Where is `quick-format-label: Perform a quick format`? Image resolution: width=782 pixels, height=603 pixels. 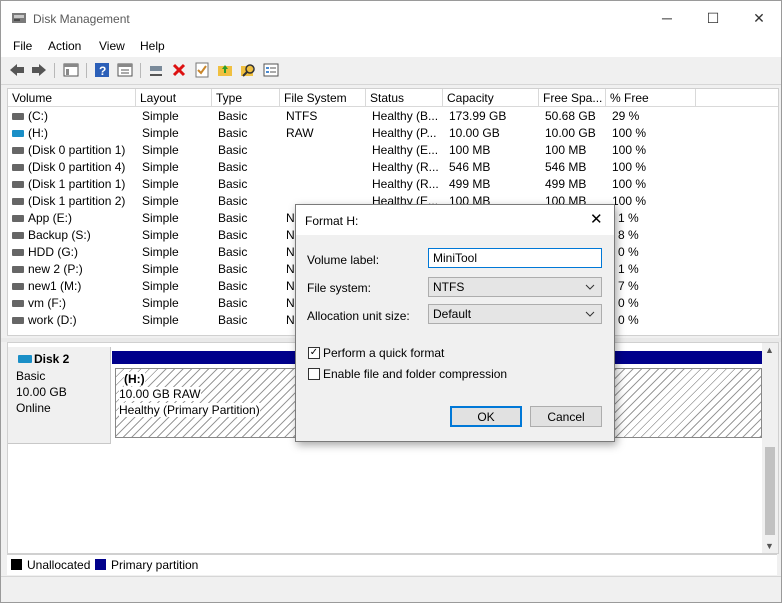
quick-format-label: Perform a quick format is located at coordinates (383, 353).